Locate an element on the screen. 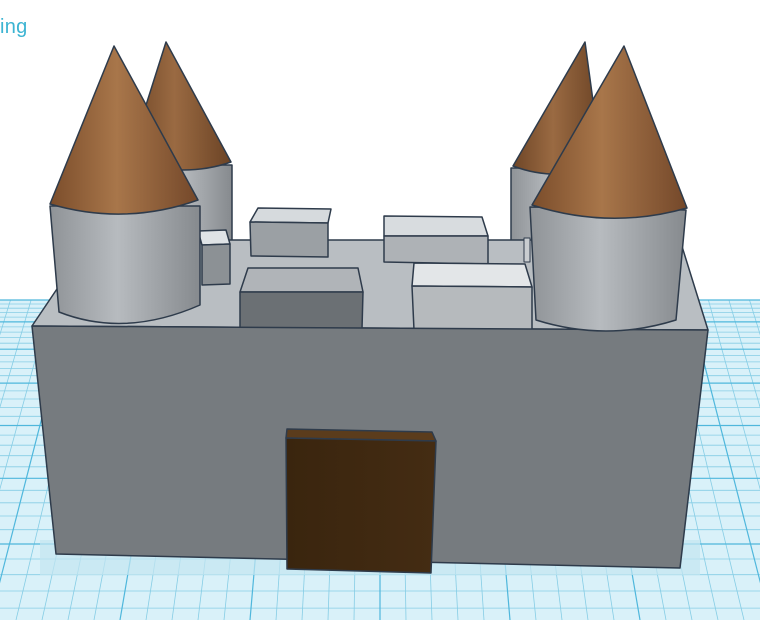 The image size is (760, 620). roof-block-front-right-front is located at coordinates (472, 308).